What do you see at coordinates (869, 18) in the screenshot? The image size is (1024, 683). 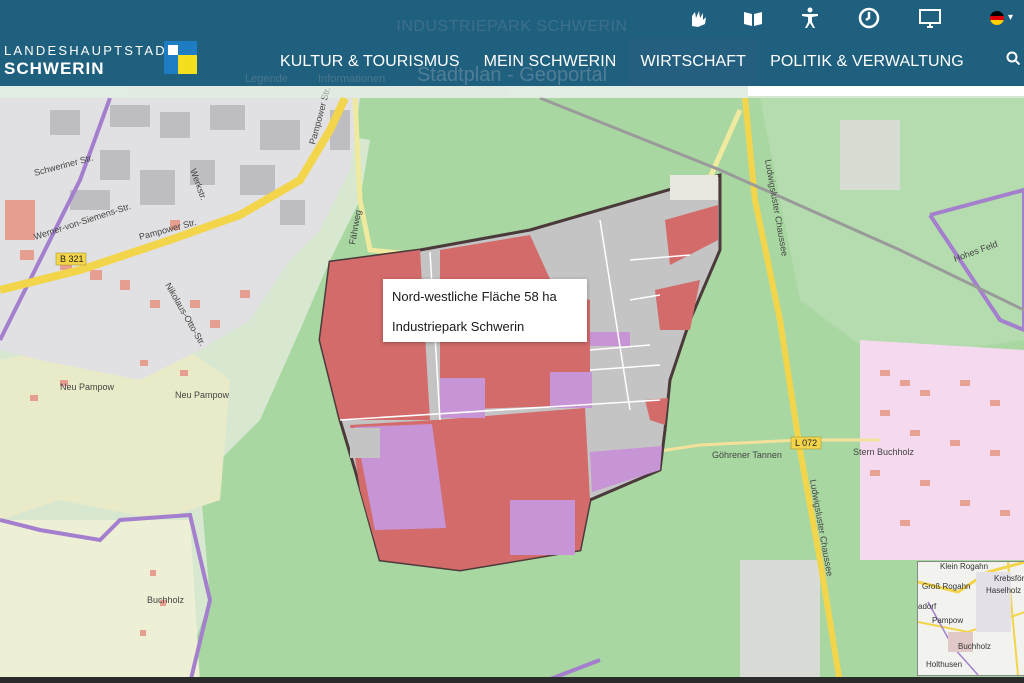 I see `clock-icon` at bounding box center [869, 18].